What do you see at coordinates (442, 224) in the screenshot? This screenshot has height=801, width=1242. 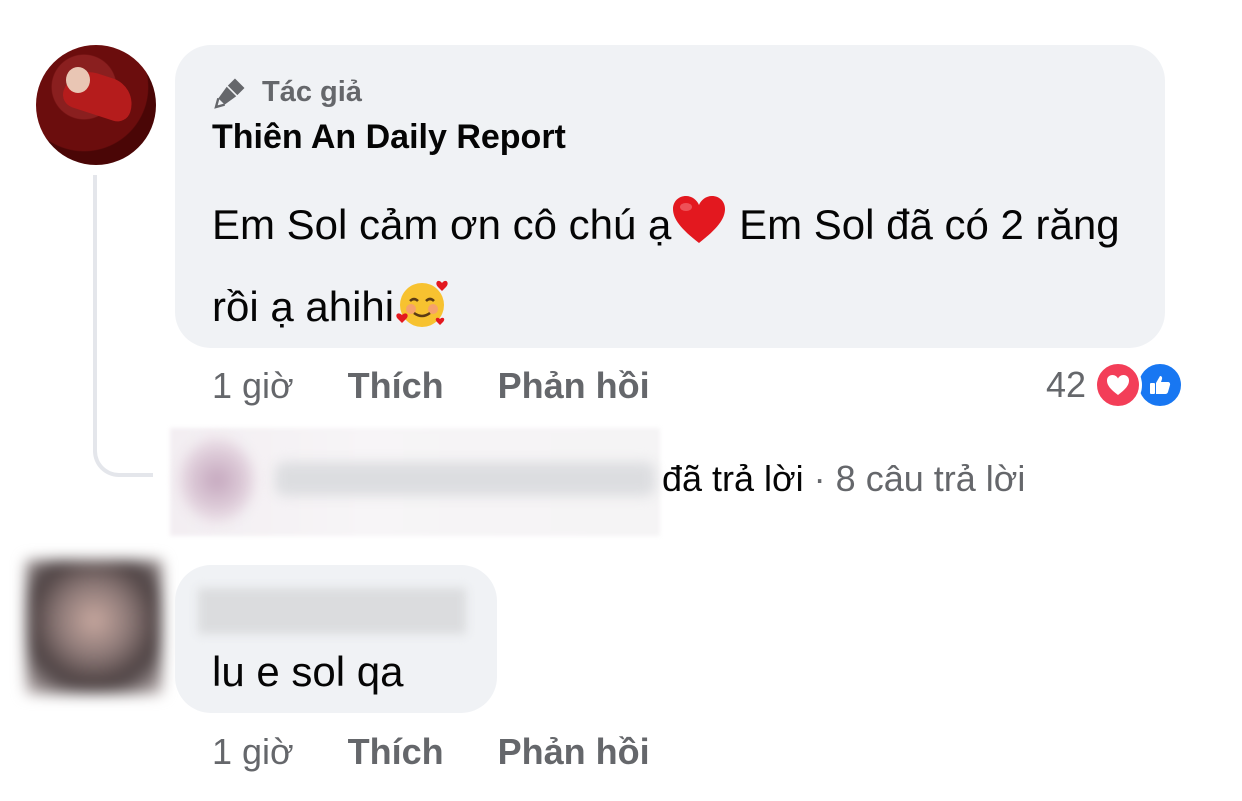 I see `comment-text-part1: Em Sol cảm ơn cô chú ạ` at bounding box center [442, 224].